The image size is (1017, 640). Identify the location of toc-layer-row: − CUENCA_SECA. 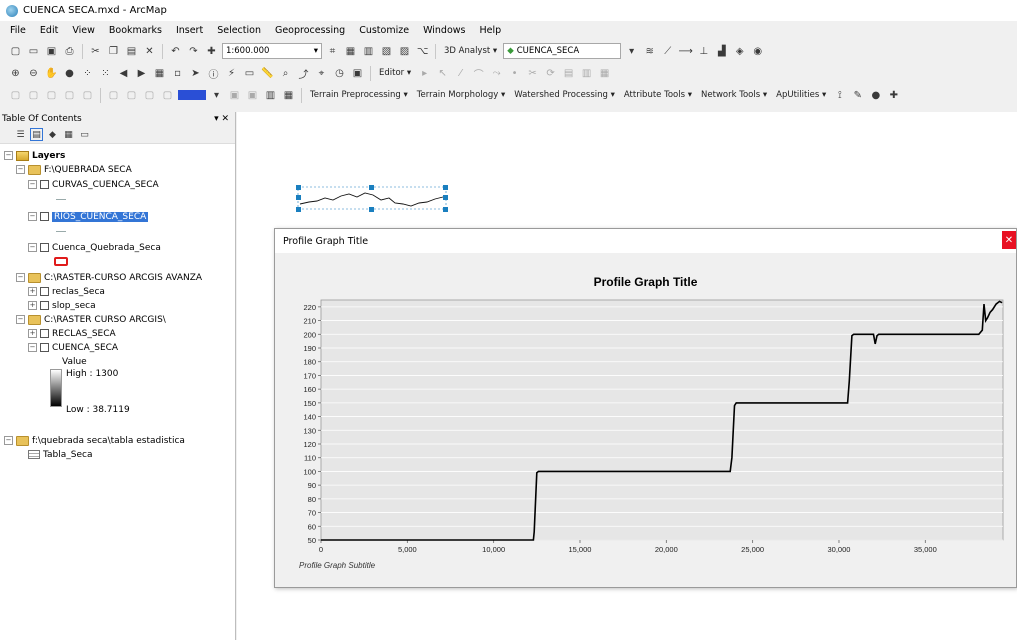
(73, 347).